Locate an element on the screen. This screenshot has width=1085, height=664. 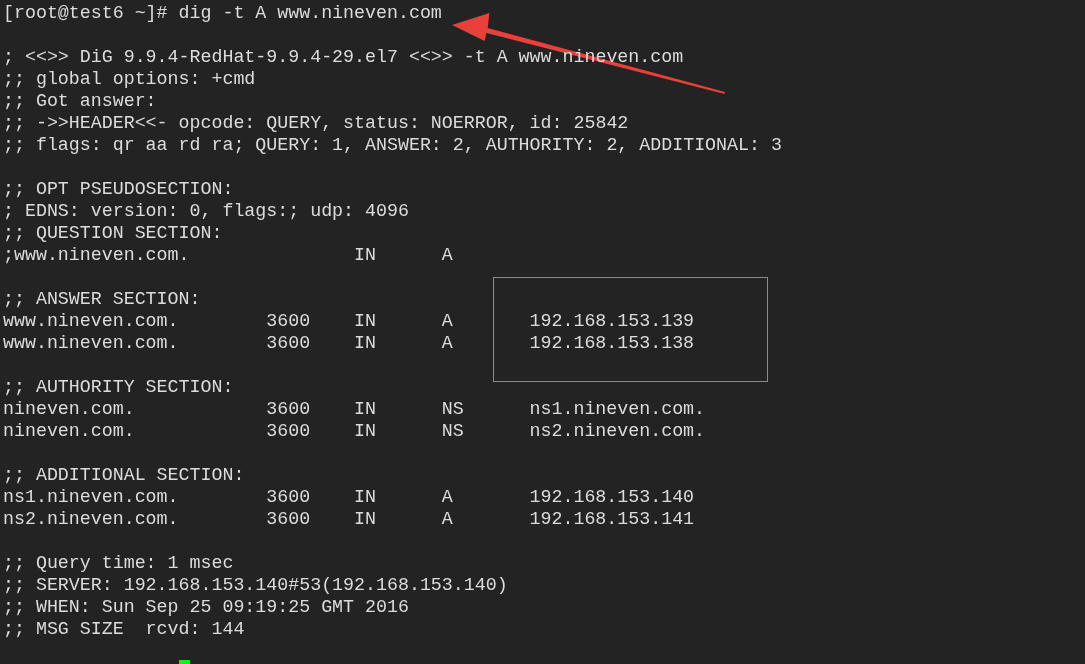
record-data: ns1.nineven.com. is located at coordinates (617, 409).